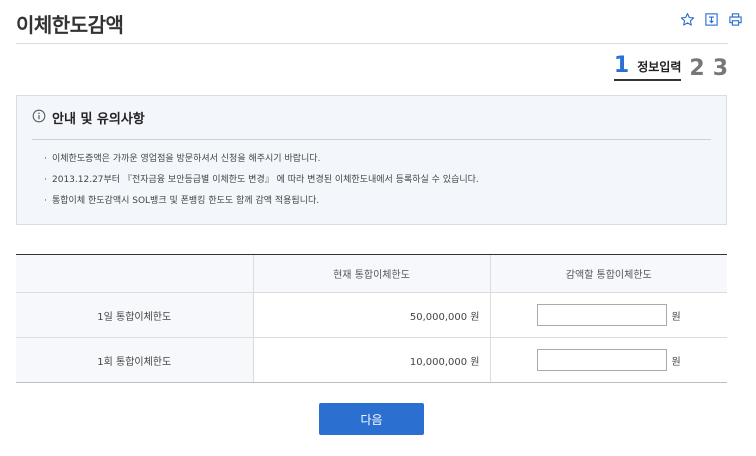  I want to click on header-current-limit: 현재 통합이체한도, so click(371, 273).